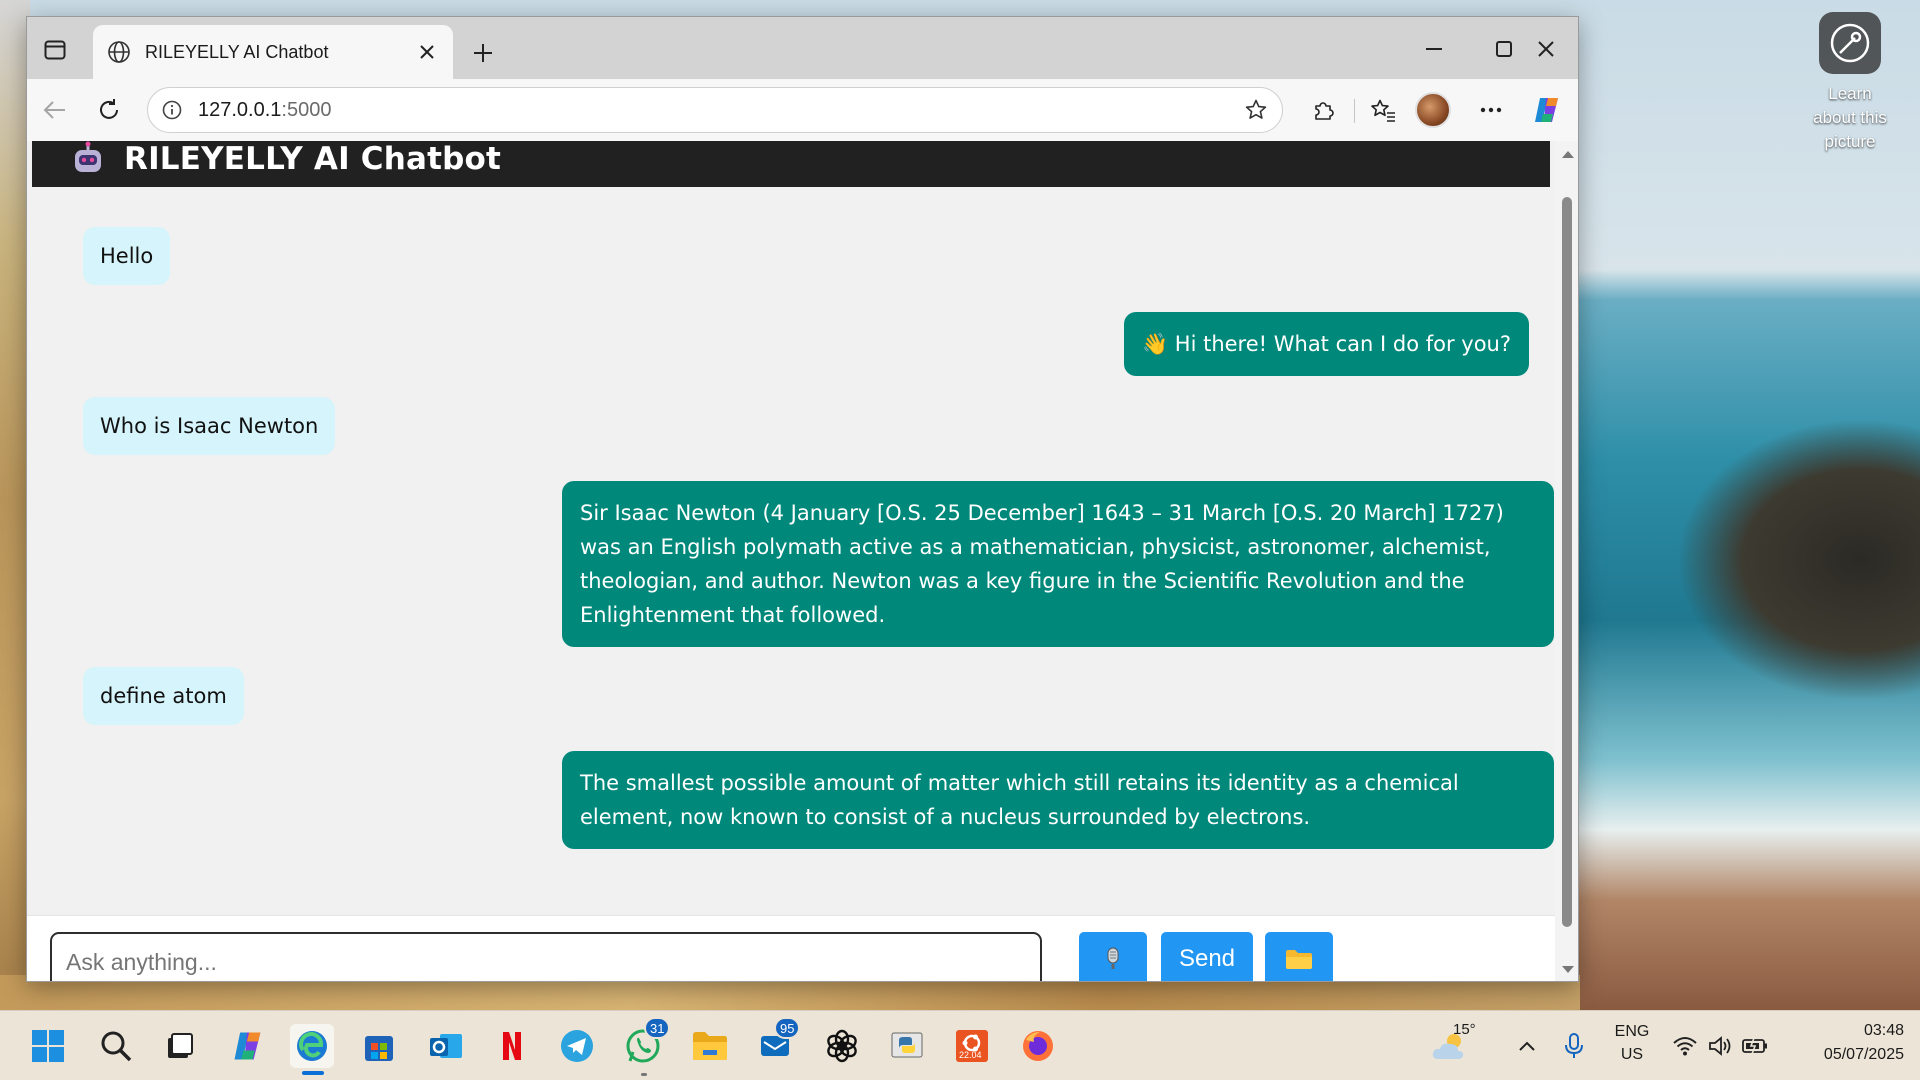 This screenshot has width=1920, height=1080. I want to click on refresh-icon, so click(109, 109).